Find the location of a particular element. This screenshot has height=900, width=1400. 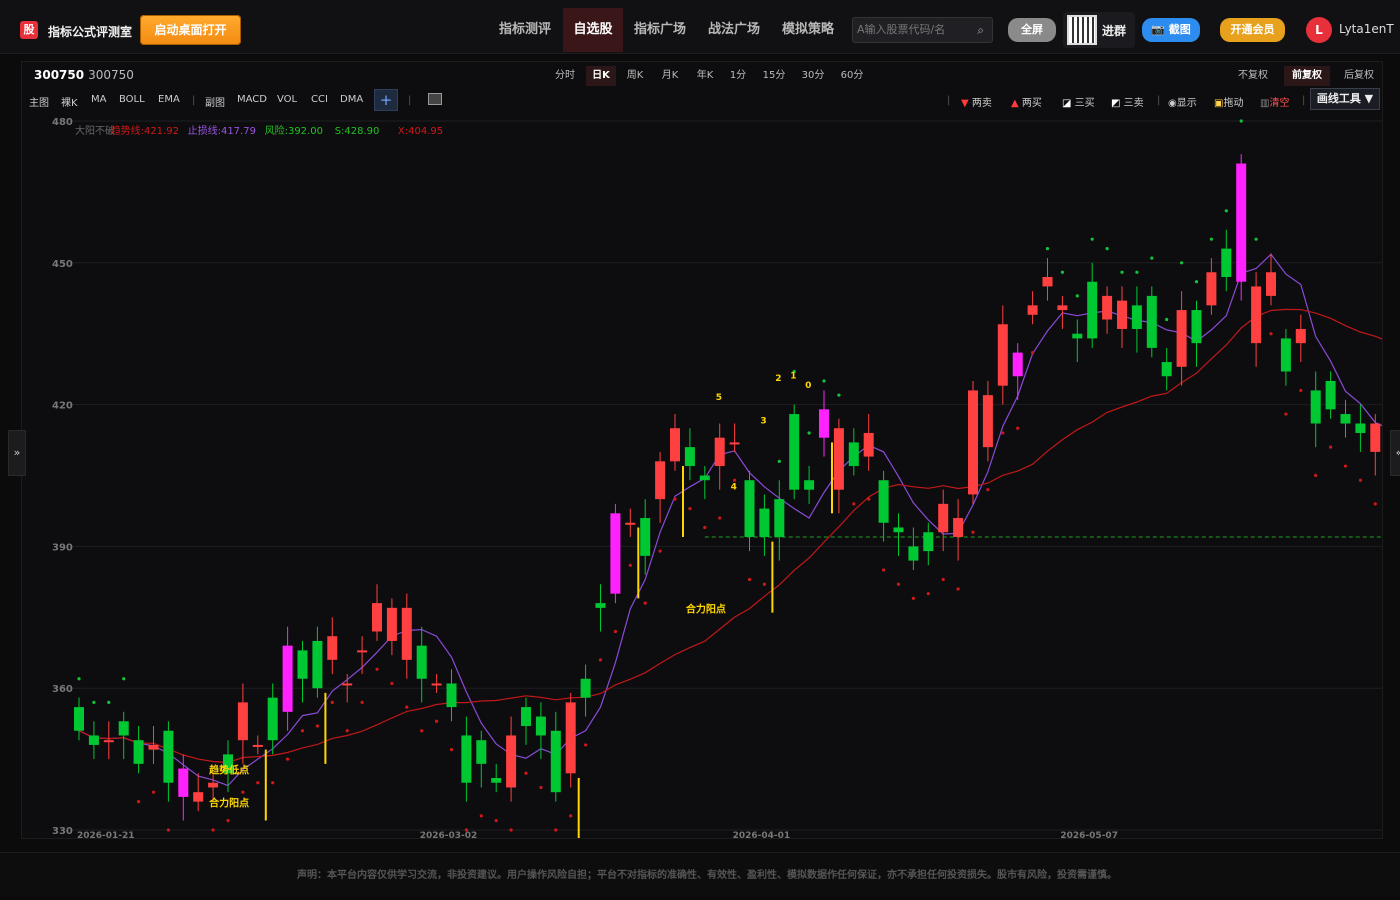

period-yearly: 年K is located at coordinates (705, 76).